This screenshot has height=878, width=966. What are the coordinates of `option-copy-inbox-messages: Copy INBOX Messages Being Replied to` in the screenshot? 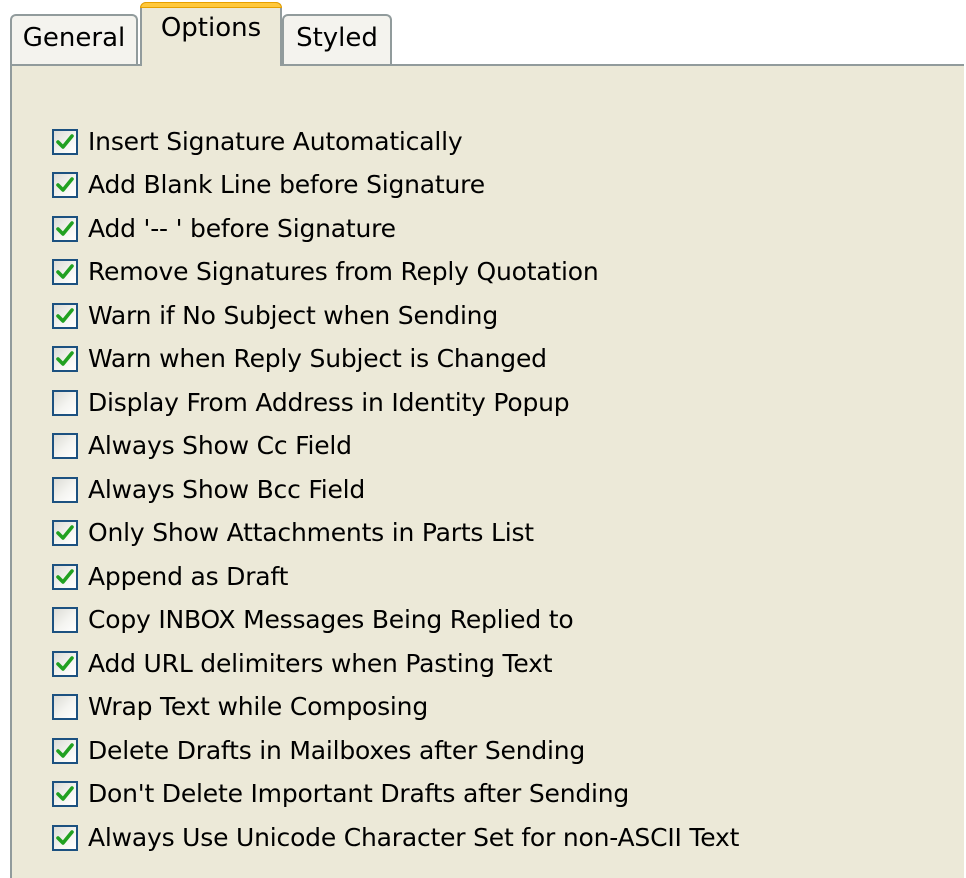 It's located at (395, 621).